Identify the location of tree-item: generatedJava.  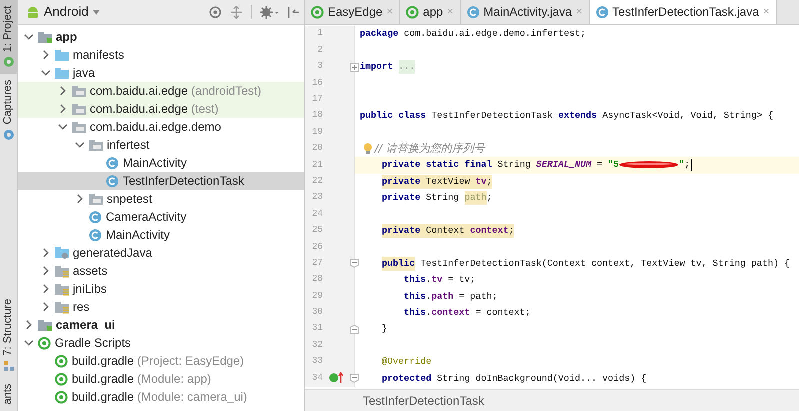
(161, 253).